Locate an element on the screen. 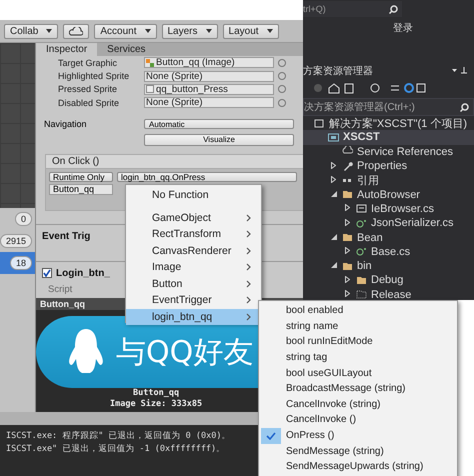 This screenshot has height=476, width=474. object-field: Button_qq is located at coordinates (81, 189).